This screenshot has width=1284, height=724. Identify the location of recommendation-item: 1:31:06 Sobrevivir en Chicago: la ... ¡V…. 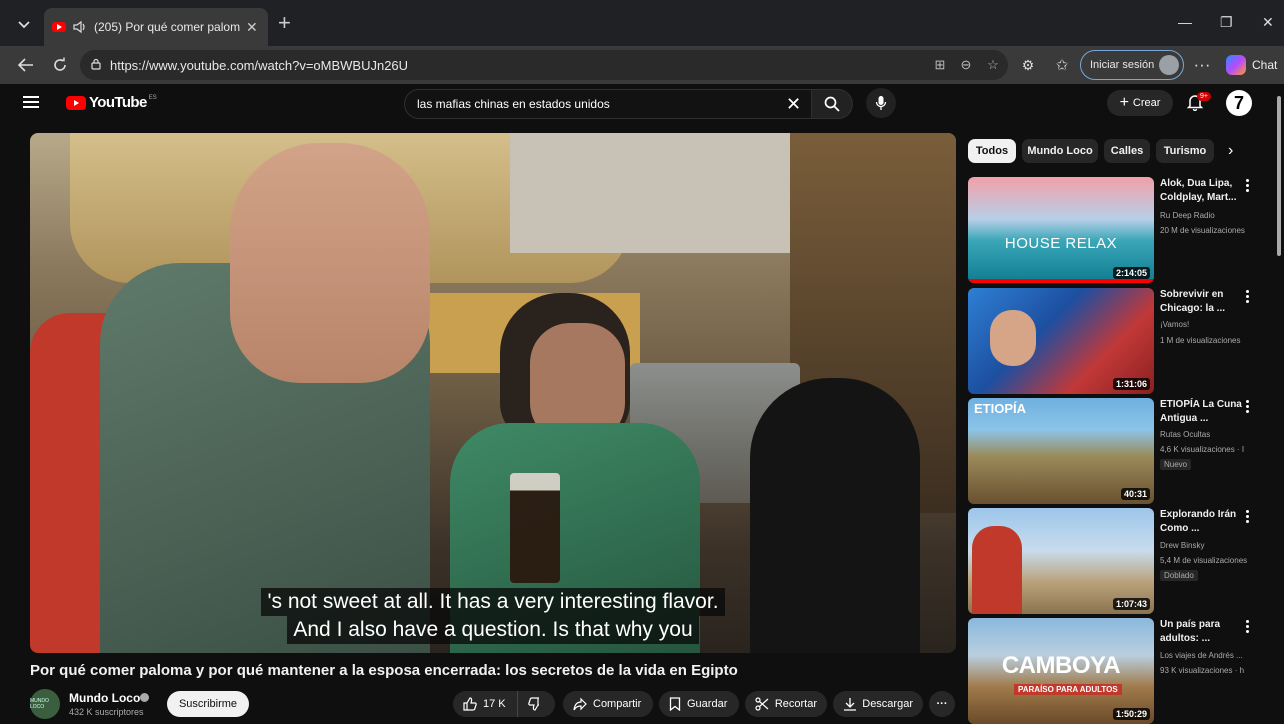
(1118, 341).